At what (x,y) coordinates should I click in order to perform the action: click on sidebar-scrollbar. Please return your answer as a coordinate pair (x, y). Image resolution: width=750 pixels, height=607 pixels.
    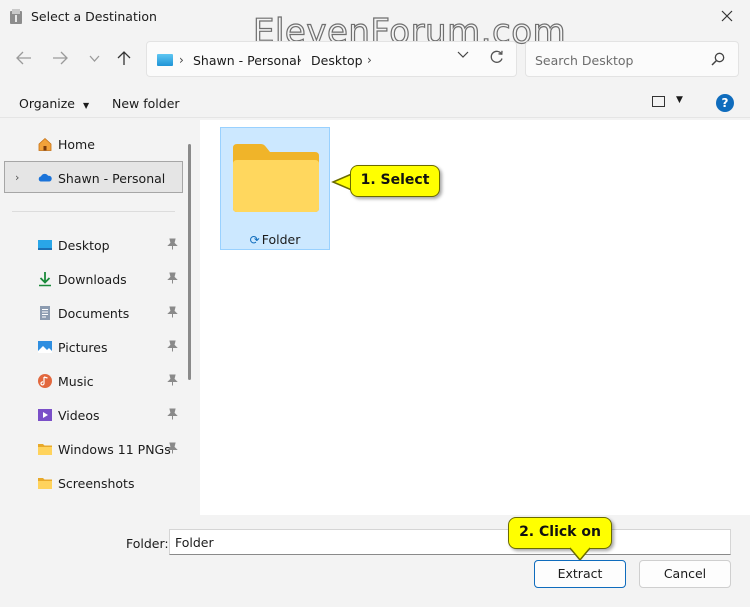
    Looking at the image, I should click on (189, 262).